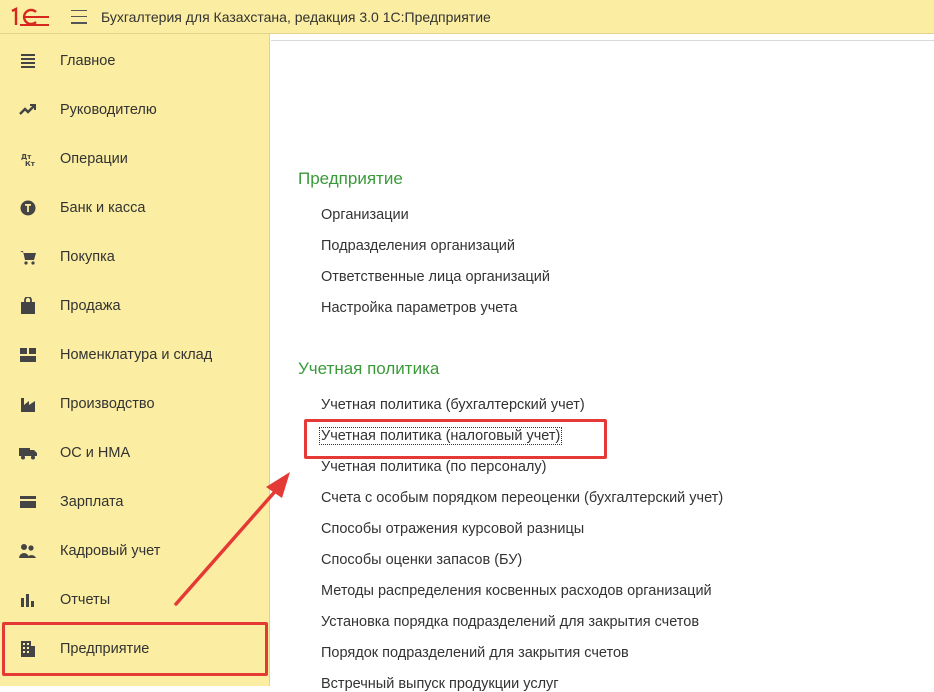 The image size is (934, 692). I want to click on link-policy-personnel: Учетная политика (по персоналу), so click(433, 467).